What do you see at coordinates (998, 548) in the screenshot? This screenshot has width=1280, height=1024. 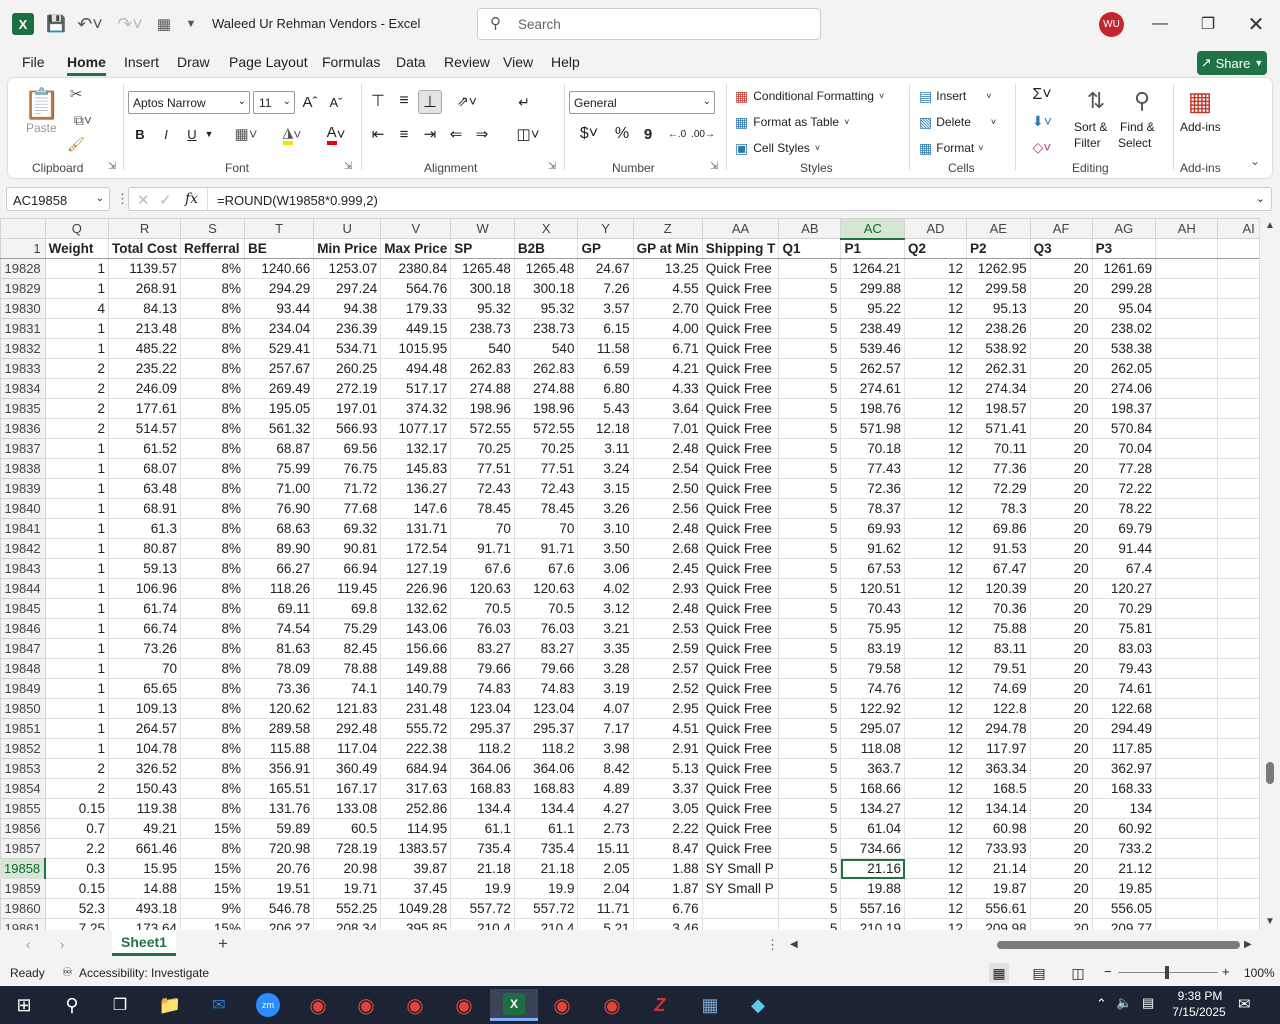 I see `cell: 91.53` at bounding box center [998, 548].